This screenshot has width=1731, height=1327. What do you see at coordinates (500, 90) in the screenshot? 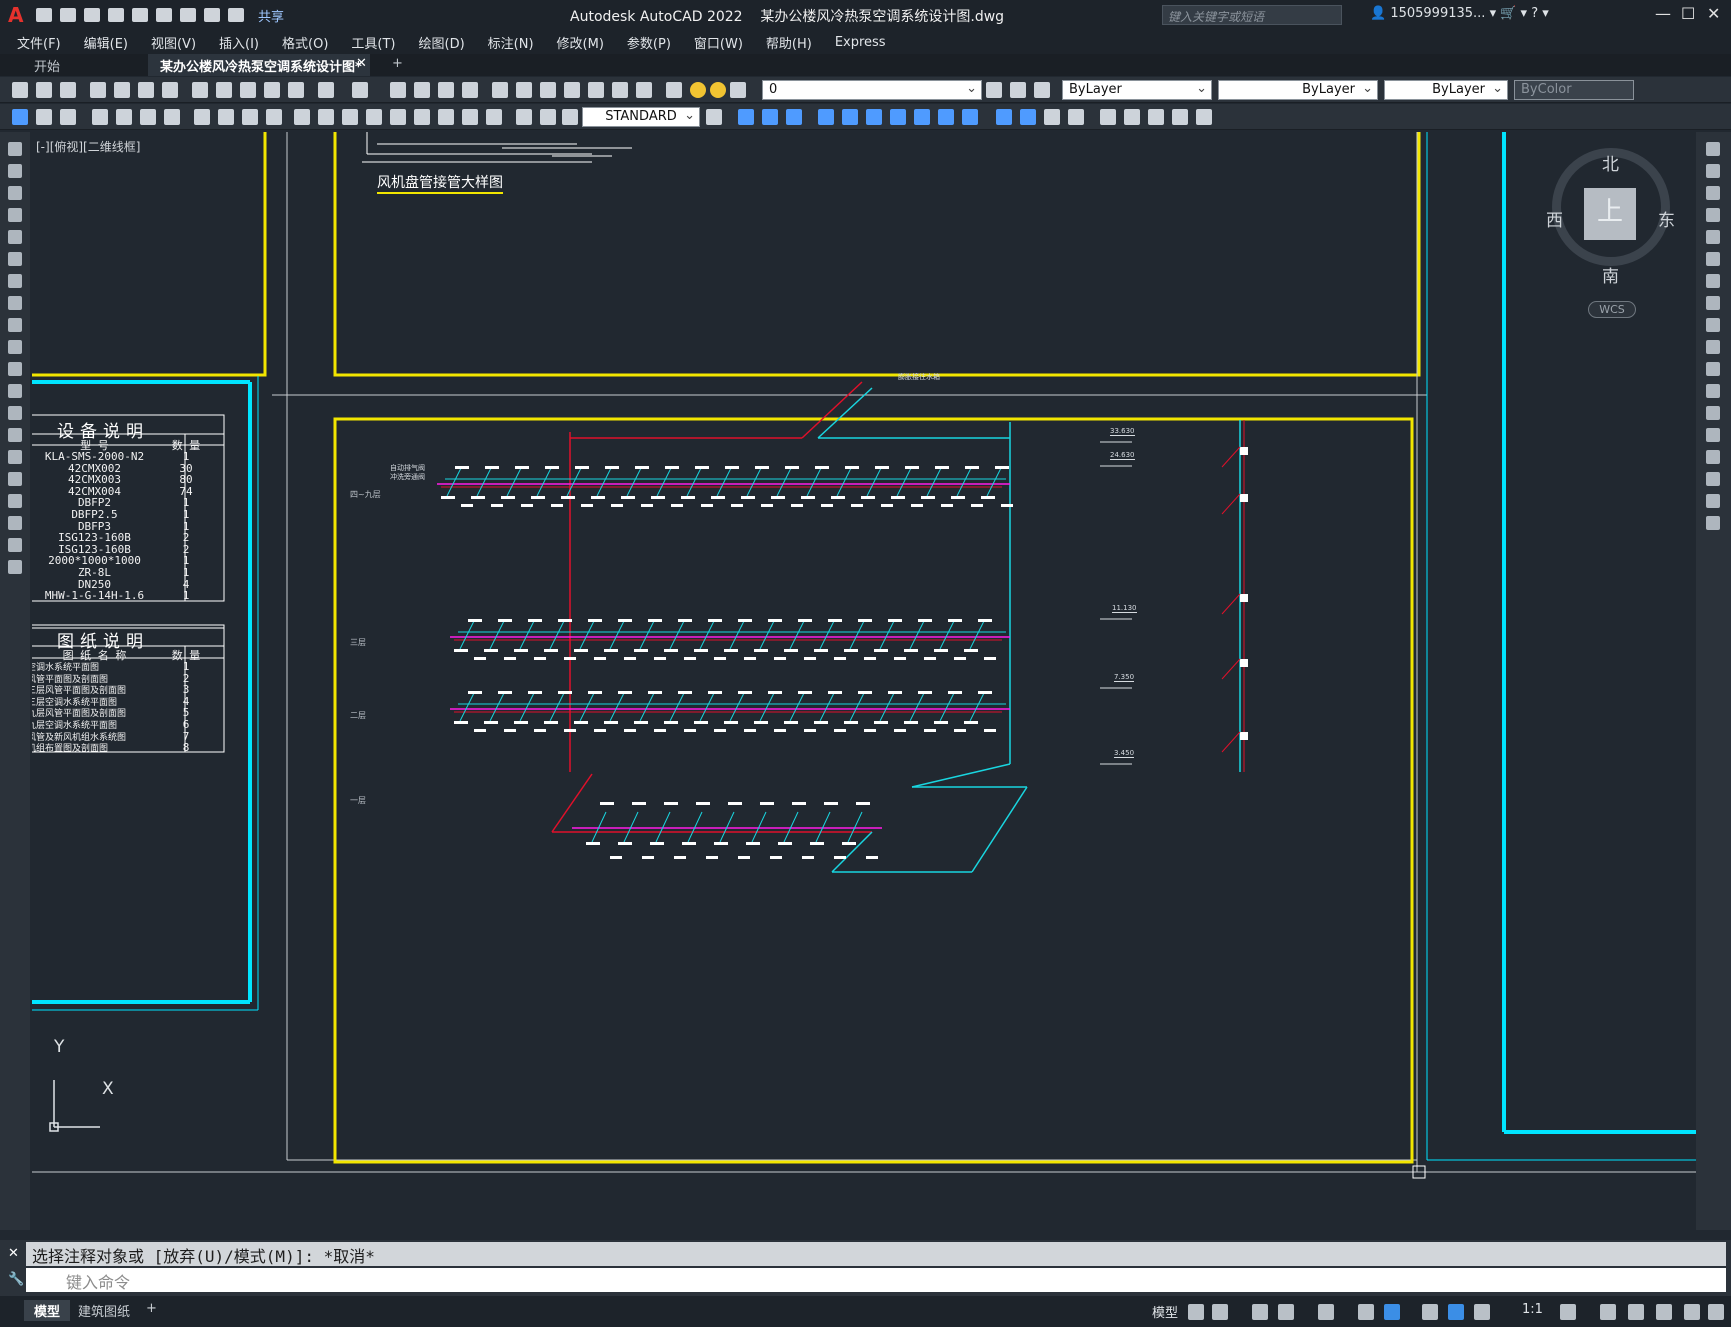
I see `properties-icon` at bounding box center [500, 90].